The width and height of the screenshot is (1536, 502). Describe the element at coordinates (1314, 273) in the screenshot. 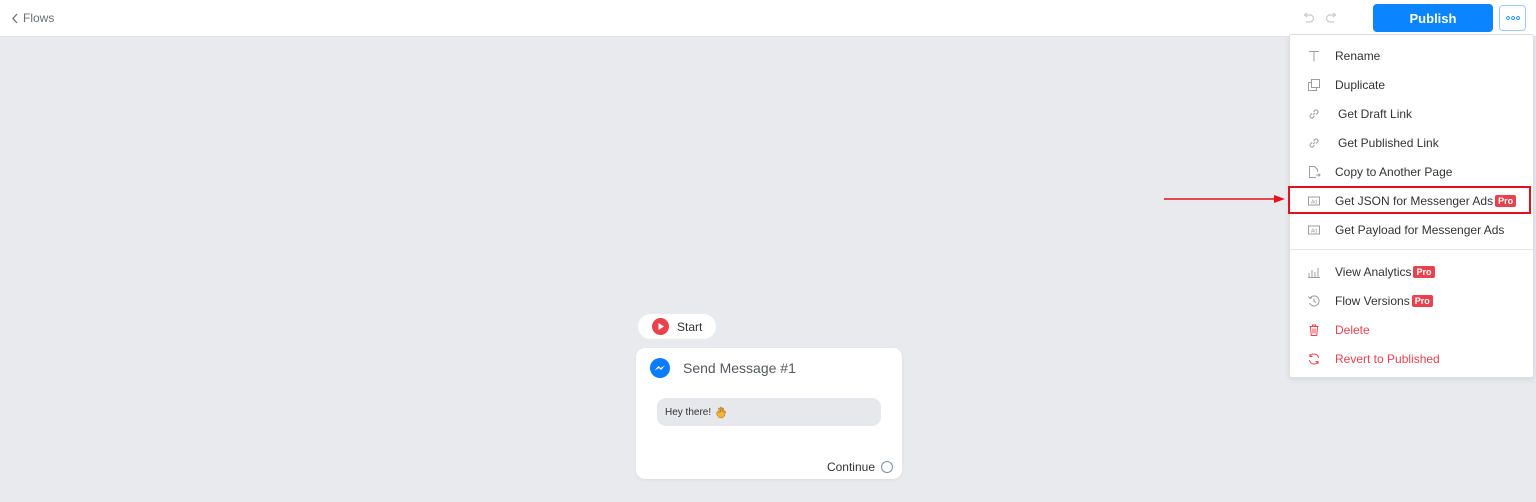

I see `analytics-icon` at that location.